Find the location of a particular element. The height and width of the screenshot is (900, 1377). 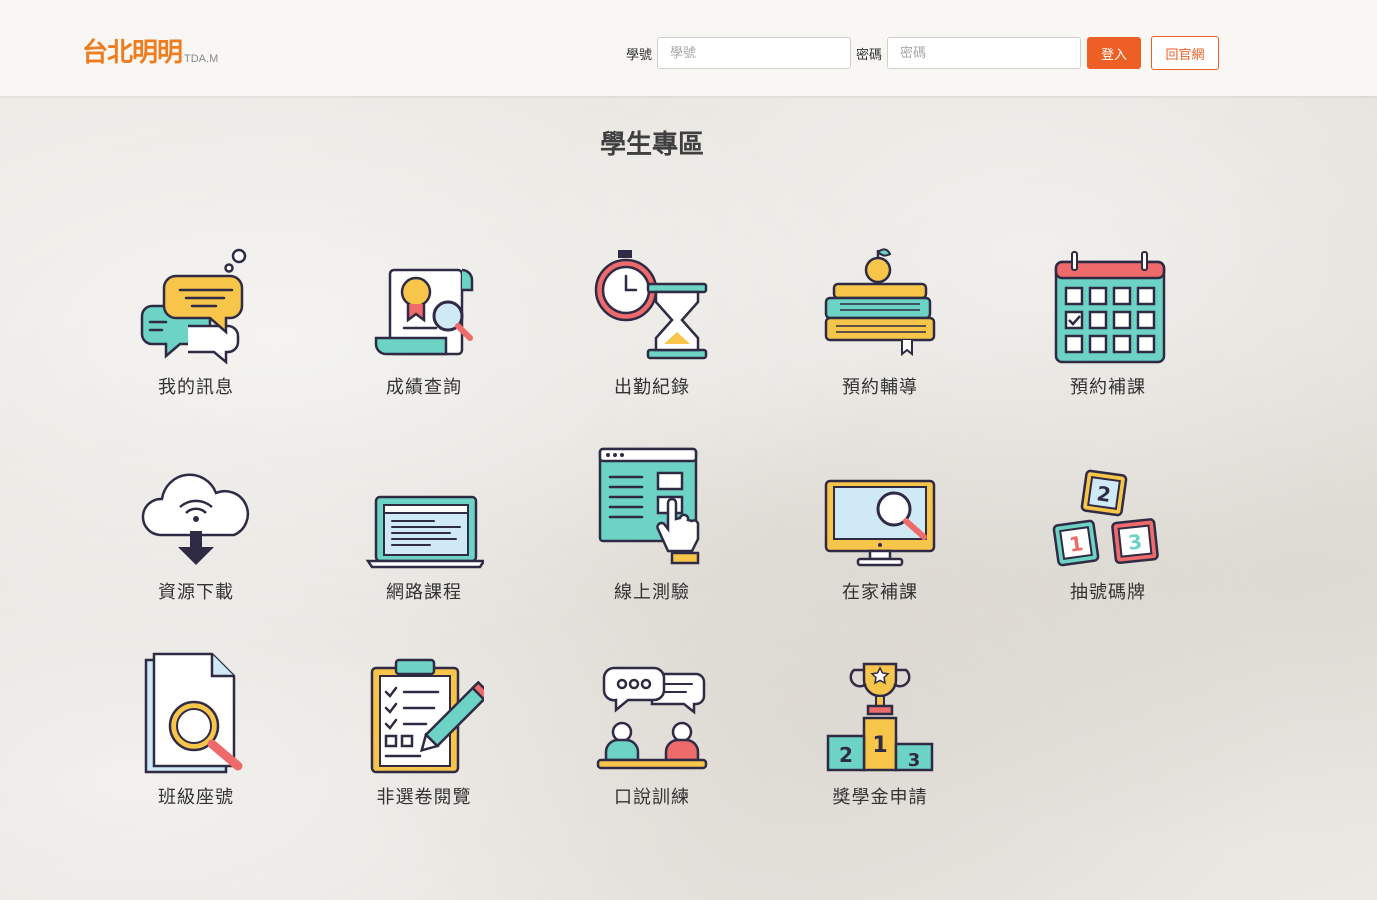

tile-makeup-booking: 預約補課 is located at coordinates (1108, 310).